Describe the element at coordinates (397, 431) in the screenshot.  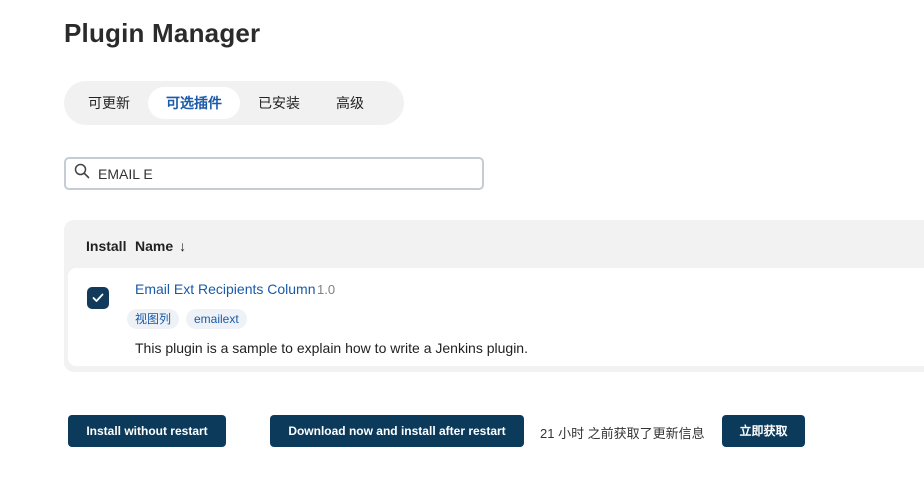
I see `download-and-install-after-restart-button: Download now and install after restart` at that location.